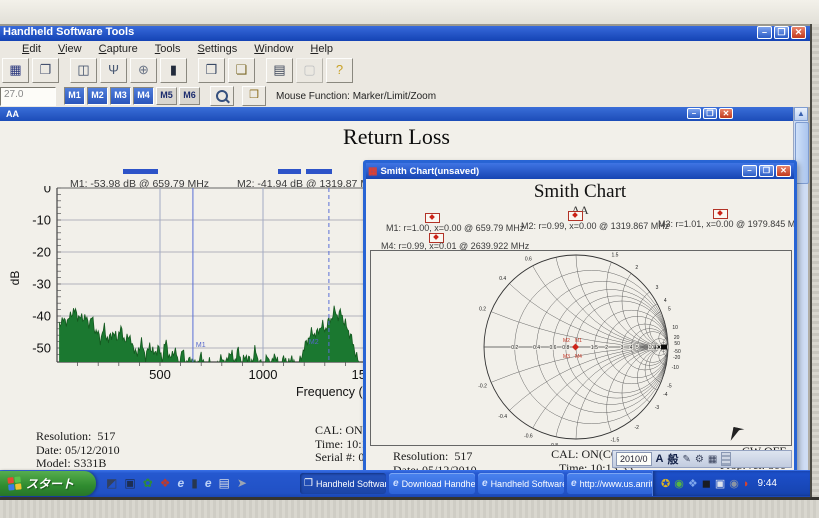 The image size is (819, 518). What do you see at coordinates (173, 70) in the screenshot?
I see `device-icon: ▮` at bounding box center [173, 70].